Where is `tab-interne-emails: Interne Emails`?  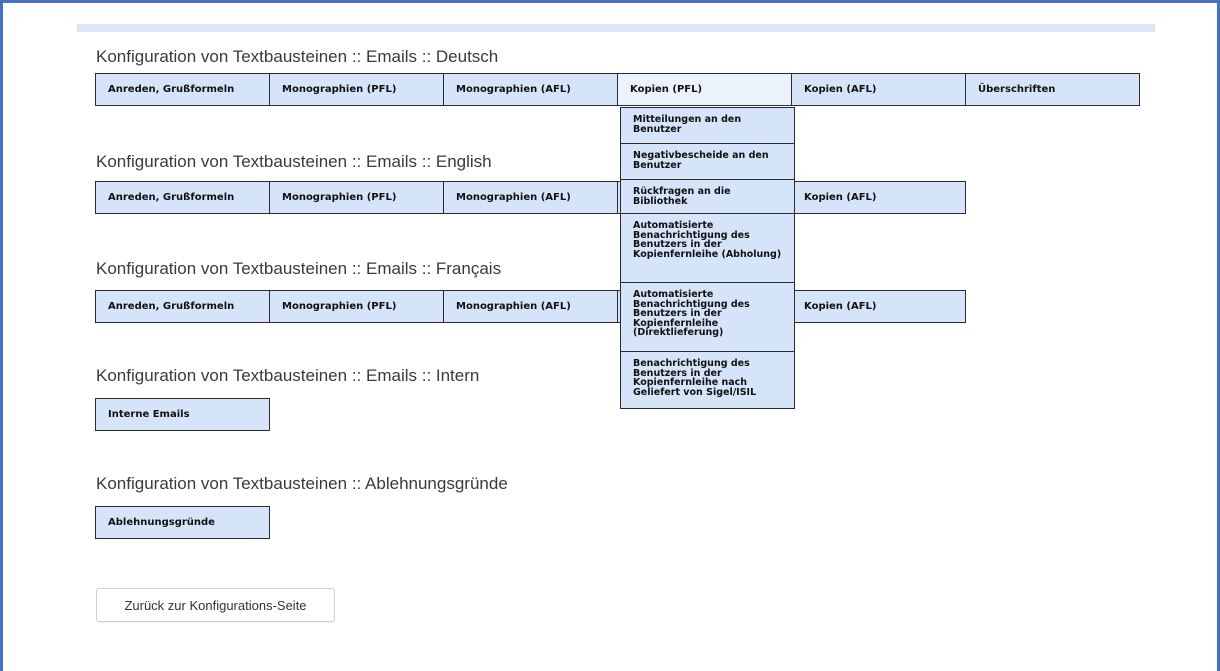
tab-interne-emails: Interne Emails is located at coordinates (182, 414).